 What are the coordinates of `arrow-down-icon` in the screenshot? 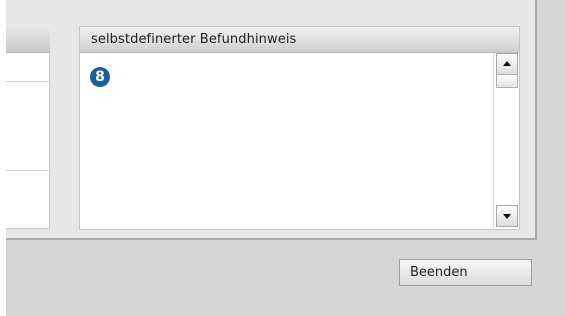 It's located at (507, 216).